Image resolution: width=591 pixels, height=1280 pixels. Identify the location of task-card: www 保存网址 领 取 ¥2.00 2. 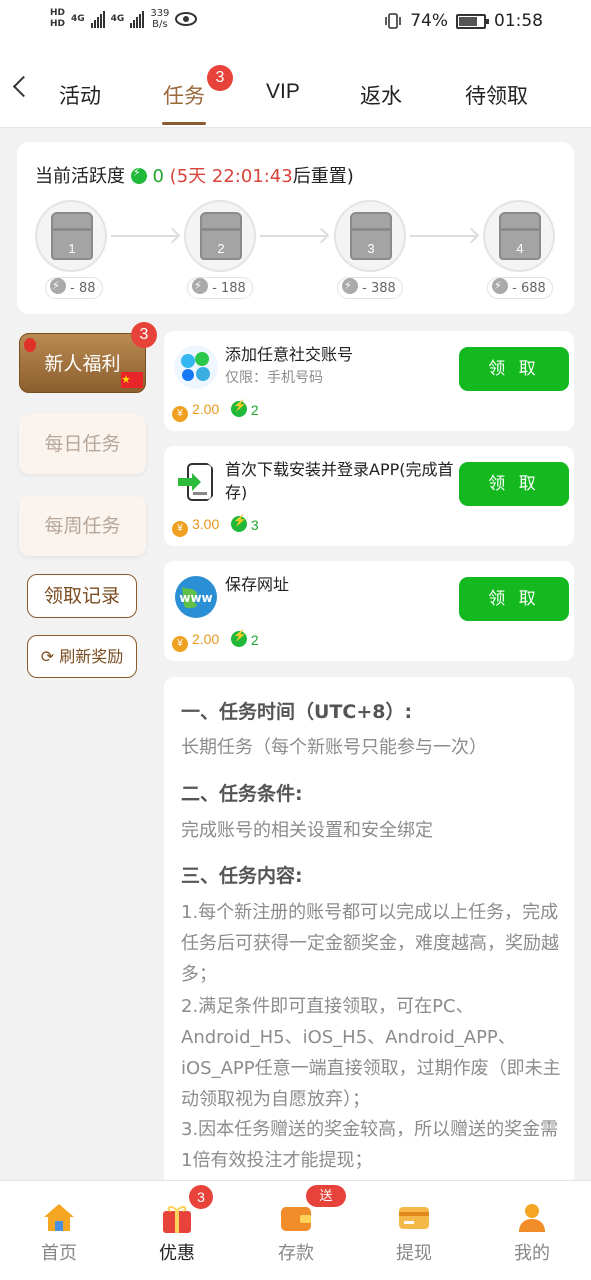
(369, 611).